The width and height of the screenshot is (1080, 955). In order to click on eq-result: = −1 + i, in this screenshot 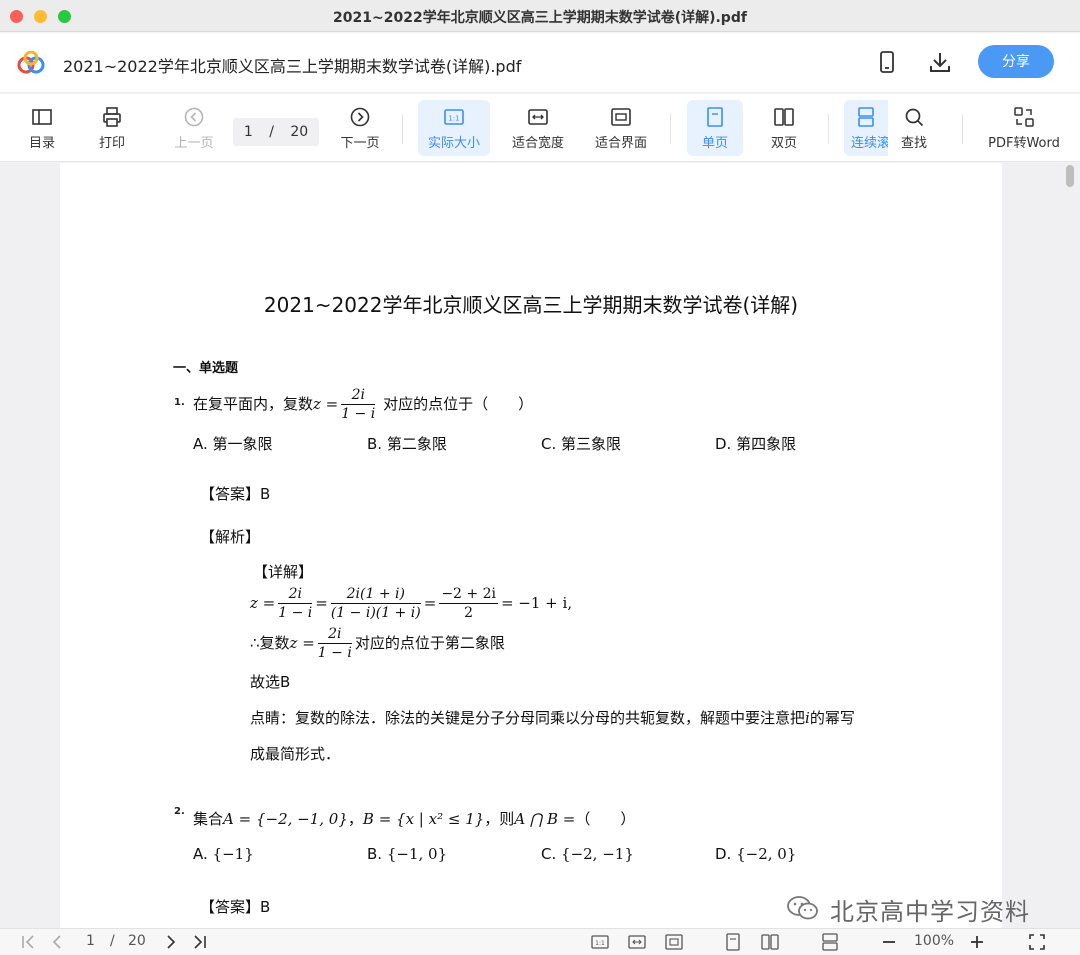, I will do `click(536, 603)`.